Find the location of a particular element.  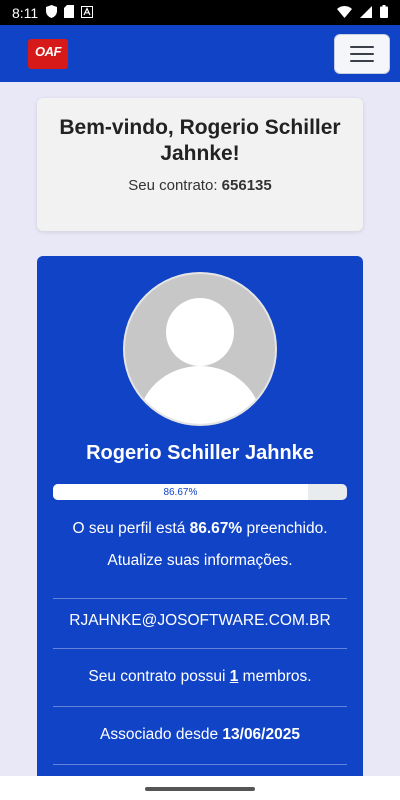

welcome-title: Bem-vindo, Rogerio Schiller Jahnke! is located at coordinates (200, 140).